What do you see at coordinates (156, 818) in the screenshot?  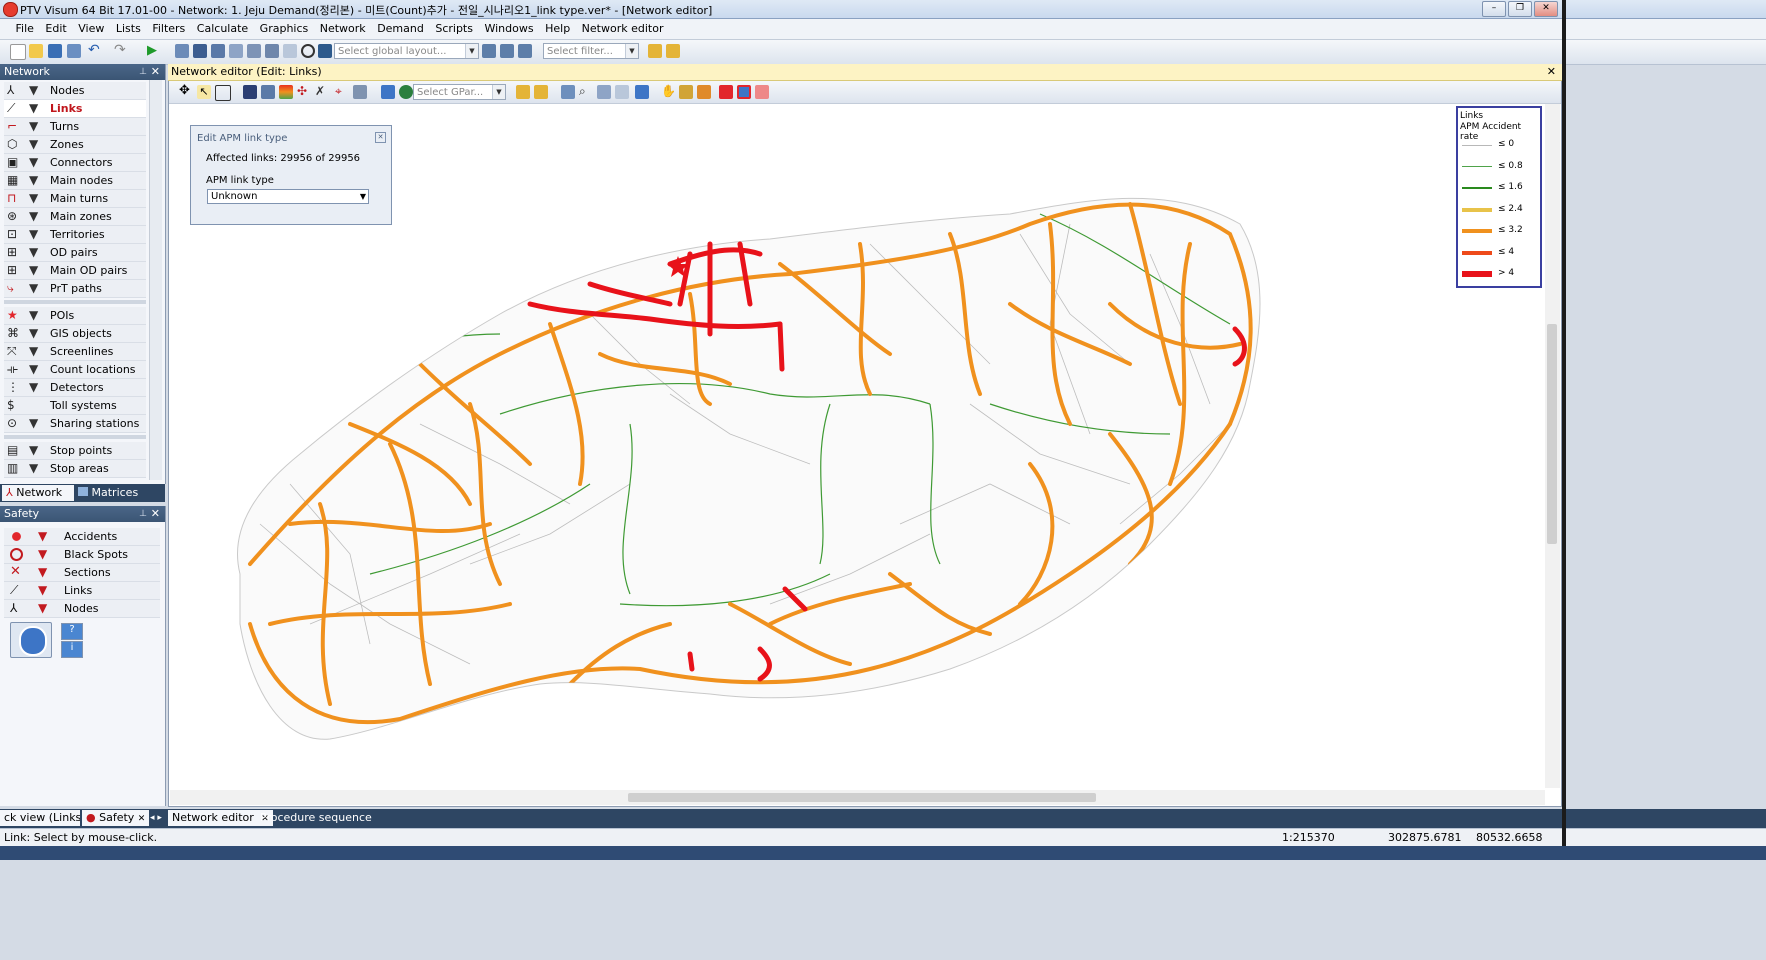 I see `tab-scroll-arrows: ◂ ▸` at bounding box center [156, 818].